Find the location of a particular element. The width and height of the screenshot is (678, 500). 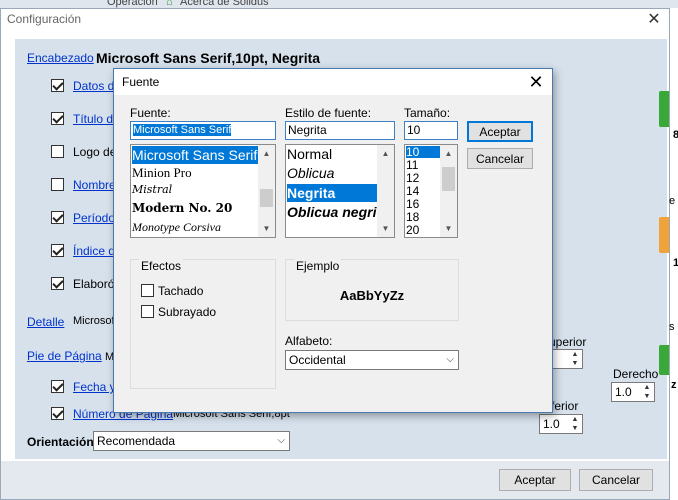

tamano-list-item: 16 is located at coordinates (412, 204).